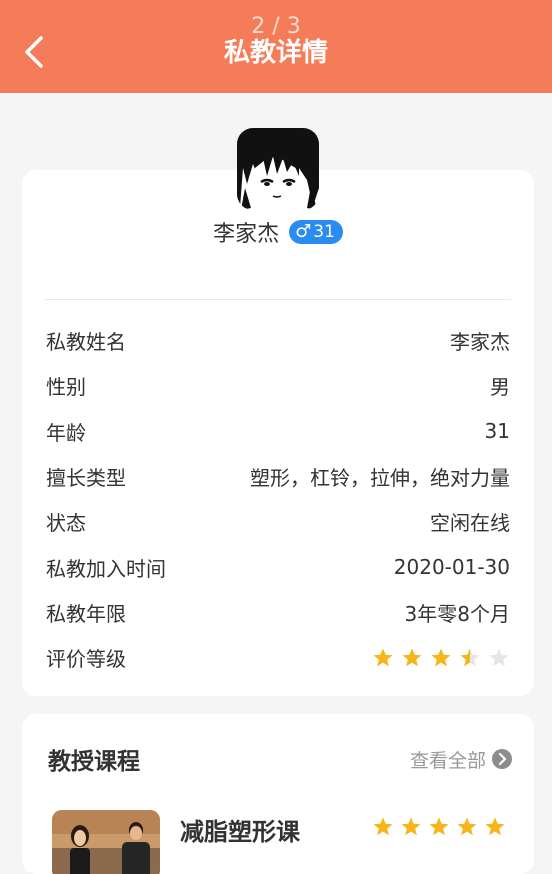  I want to click on header-bar: 2 / 3 私教详情, so click(276, 46).